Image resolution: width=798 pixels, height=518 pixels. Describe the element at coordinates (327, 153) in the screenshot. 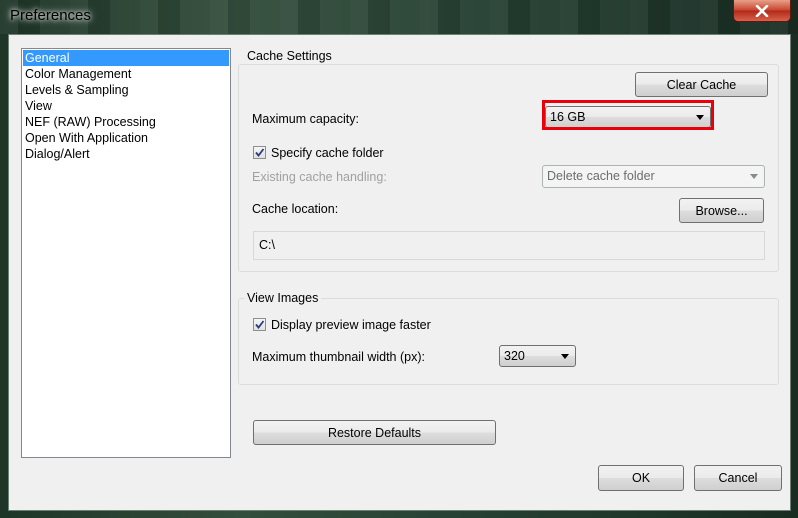

I see `specify-cache-folder-label: Specify cache folder` at that location.